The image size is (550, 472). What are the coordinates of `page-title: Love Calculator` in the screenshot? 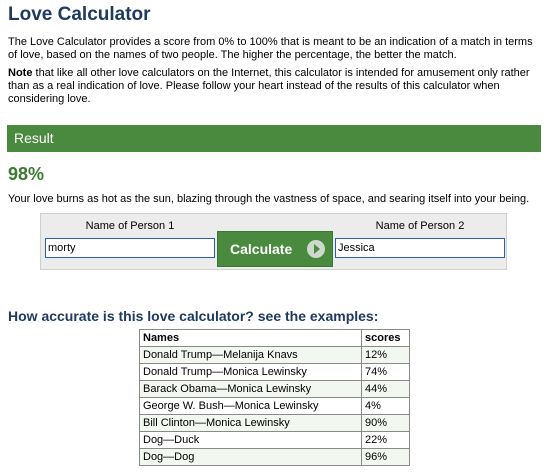 It's located at (79, 14).